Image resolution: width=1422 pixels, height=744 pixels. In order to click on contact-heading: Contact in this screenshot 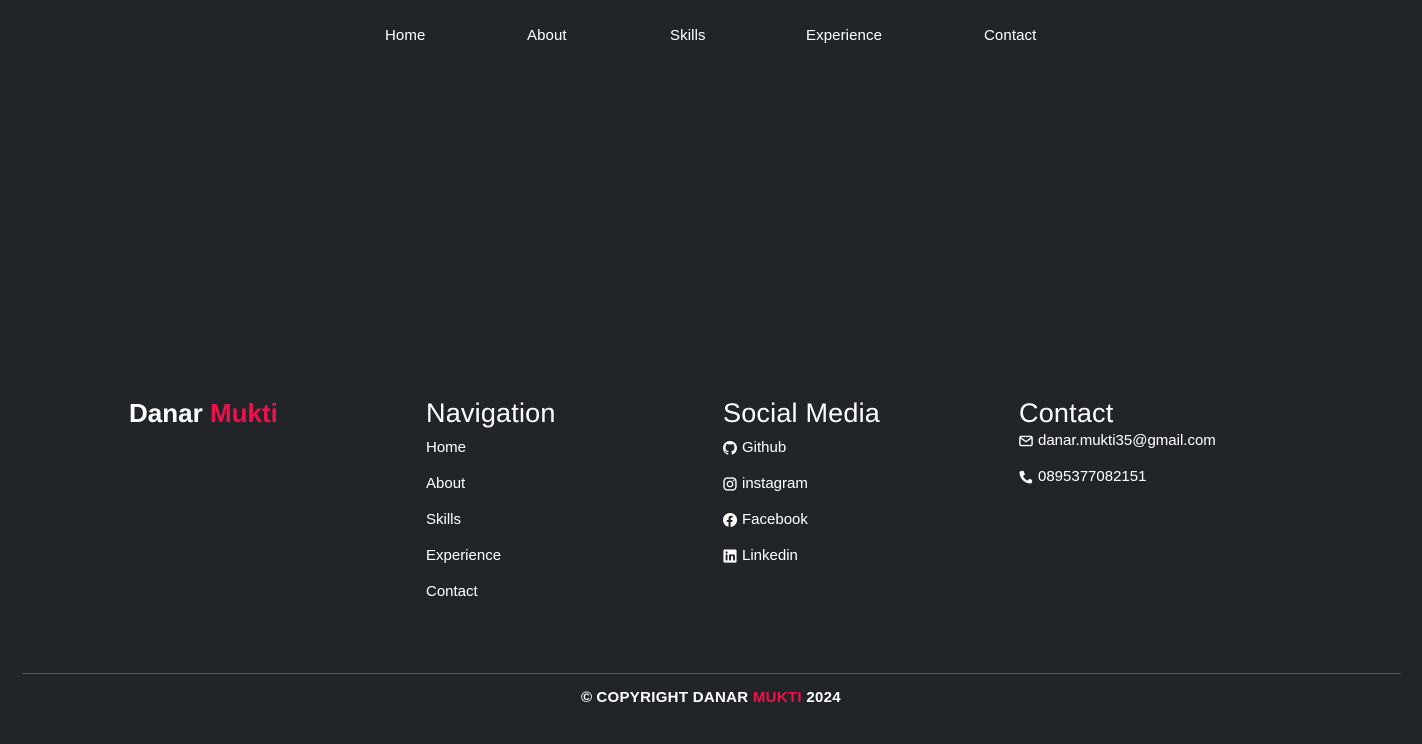, I will do `click(1066, 413)`.